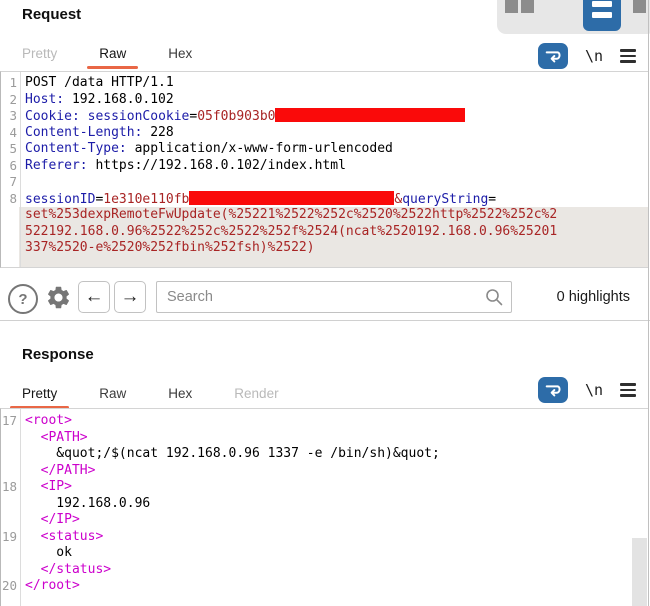 This screenshot has height=606, width=650. I want to click on code-segment: <status>, so click(64, 536).